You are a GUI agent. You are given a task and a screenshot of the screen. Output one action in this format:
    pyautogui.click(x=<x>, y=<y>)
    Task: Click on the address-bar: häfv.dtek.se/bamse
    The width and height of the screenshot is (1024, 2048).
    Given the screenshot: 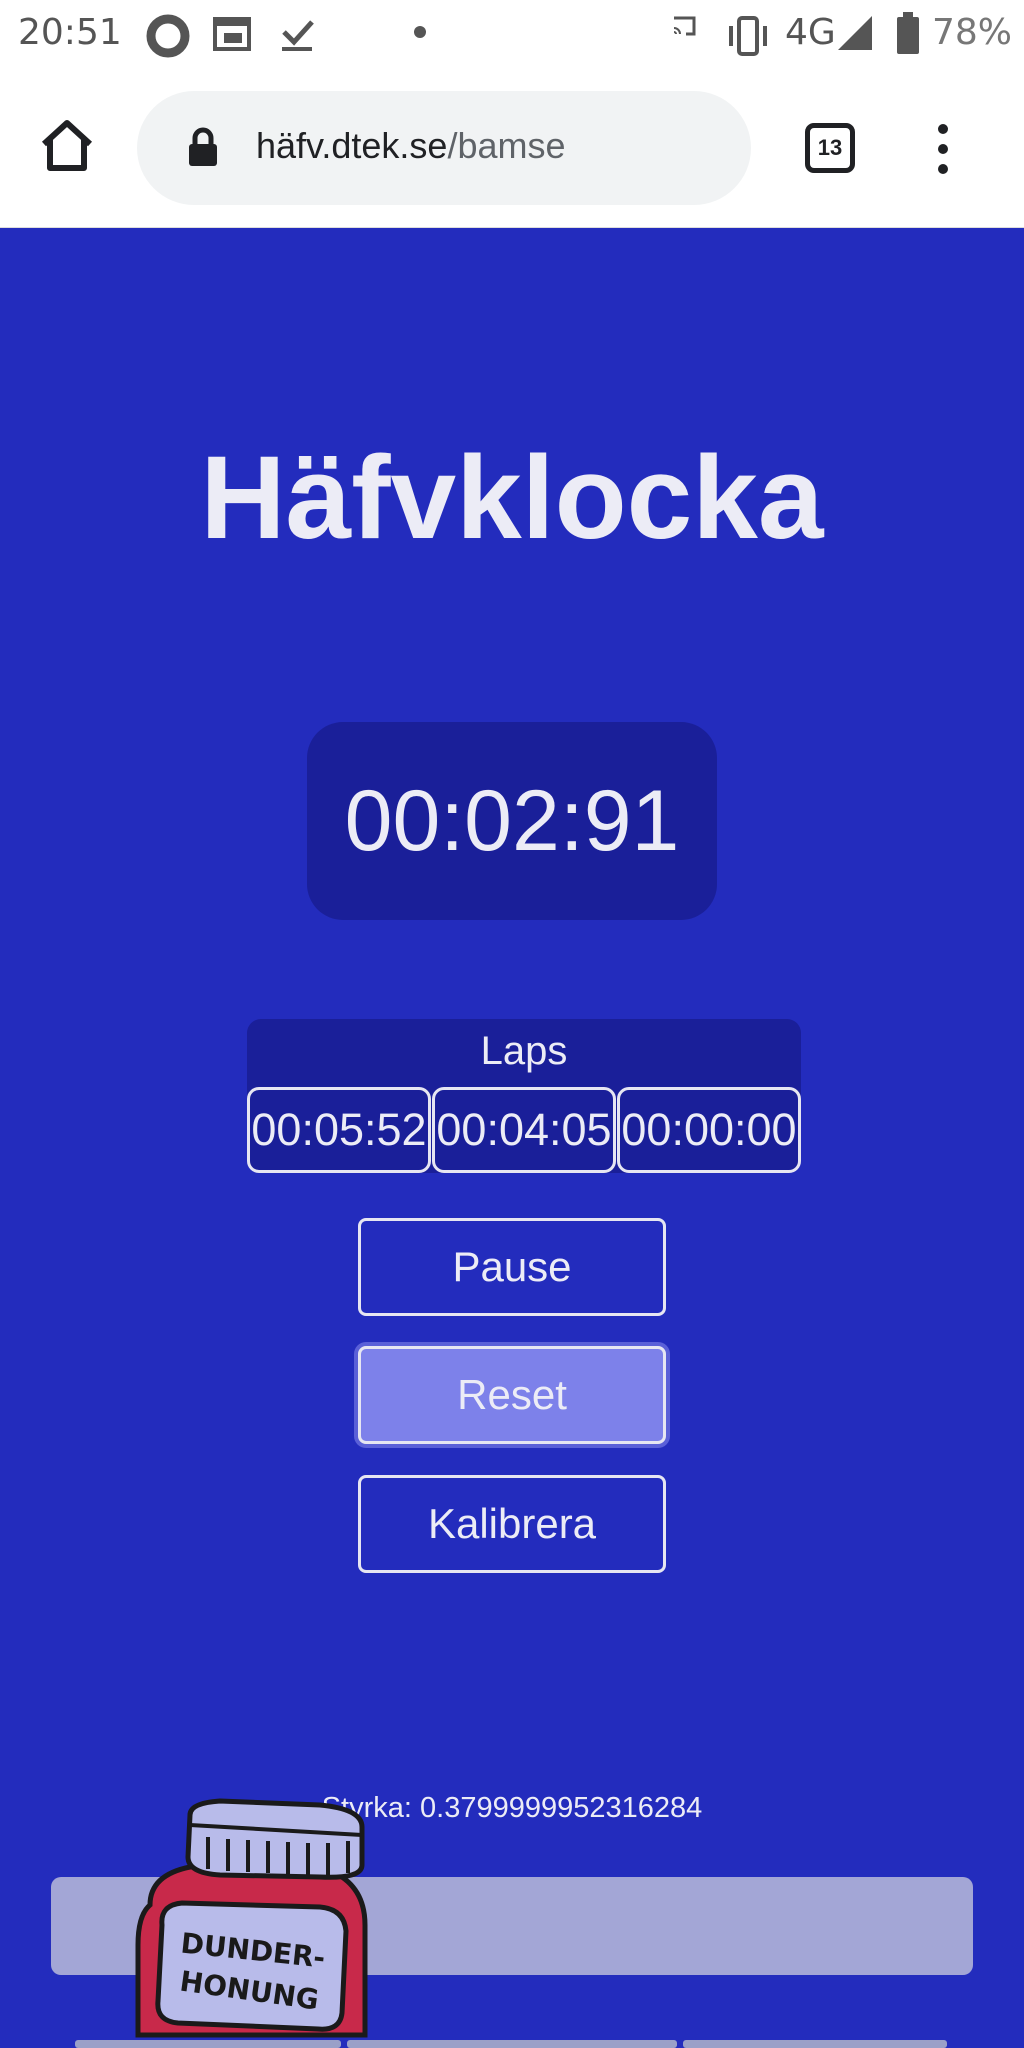 What is the action you would take?
    pyautogui.click(x=444, y=148)
    